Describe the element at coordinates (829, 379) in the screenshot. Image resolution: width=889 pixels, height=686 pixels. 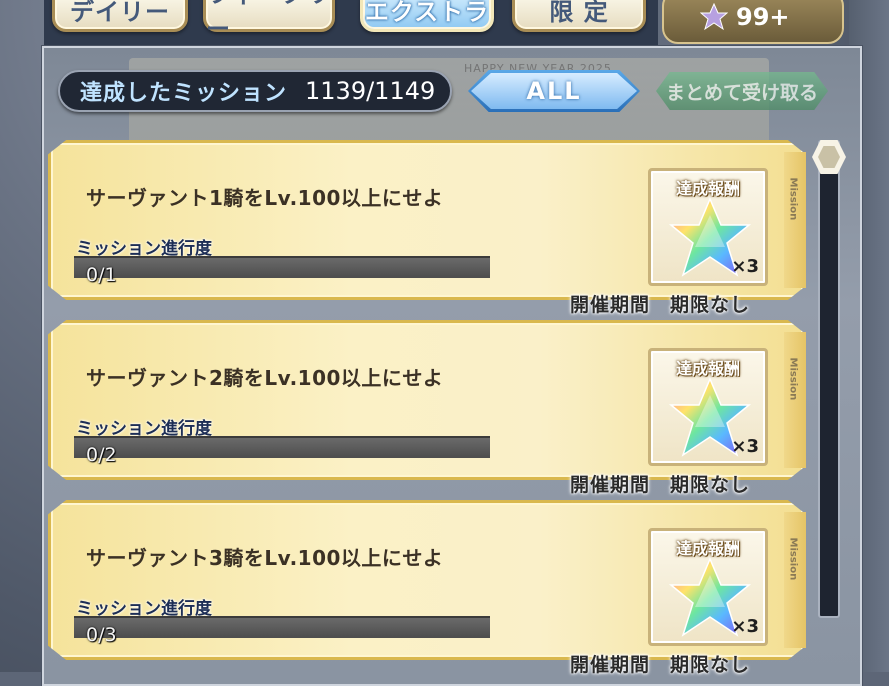
I see `scrollbar-track` at that location.